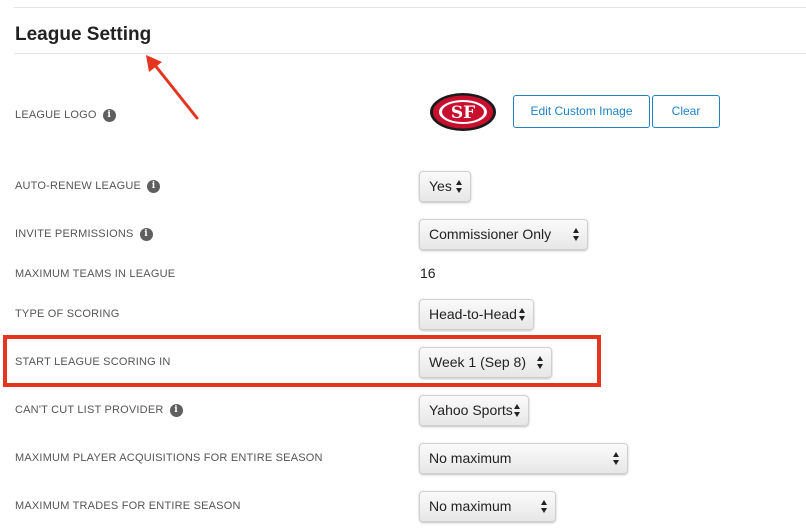 This screenshot has height=529, width=806. What do you see at coordinates (490, 234) in the screenshot?
I see `invite-permissions-value: Commissioner Only` at bounding box center [490, 234].